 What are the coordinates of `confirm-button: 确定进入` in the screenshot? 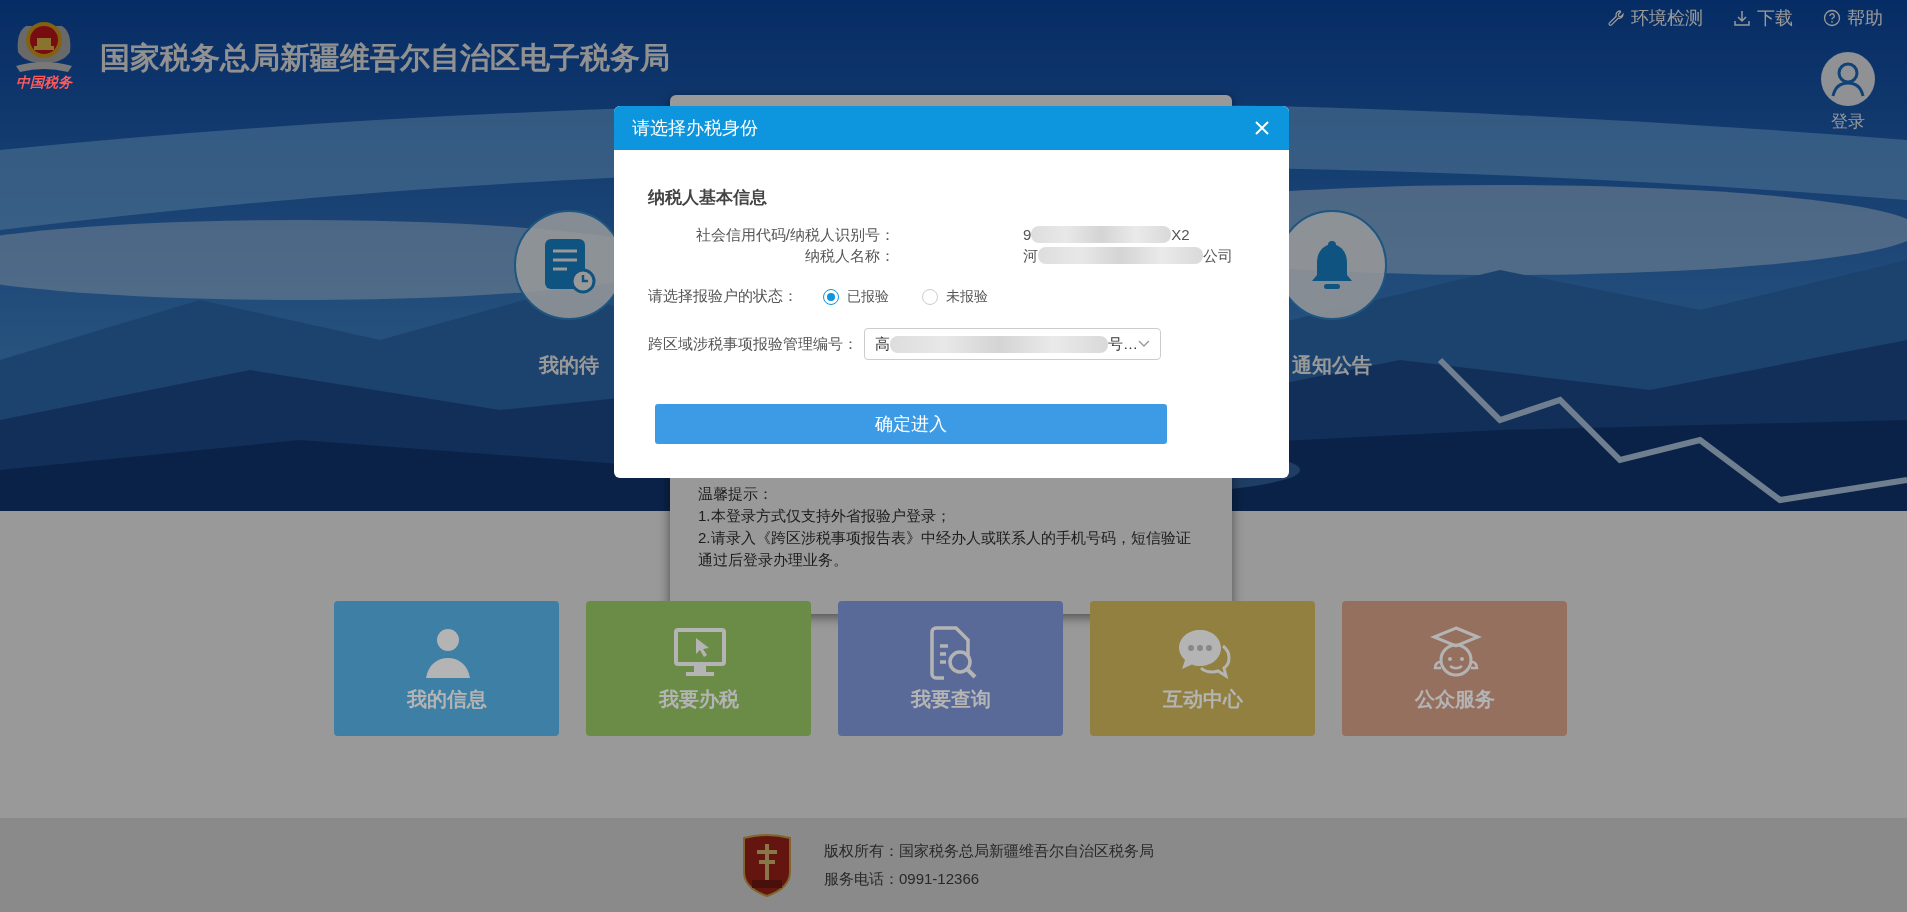 It's located at (911, 424).